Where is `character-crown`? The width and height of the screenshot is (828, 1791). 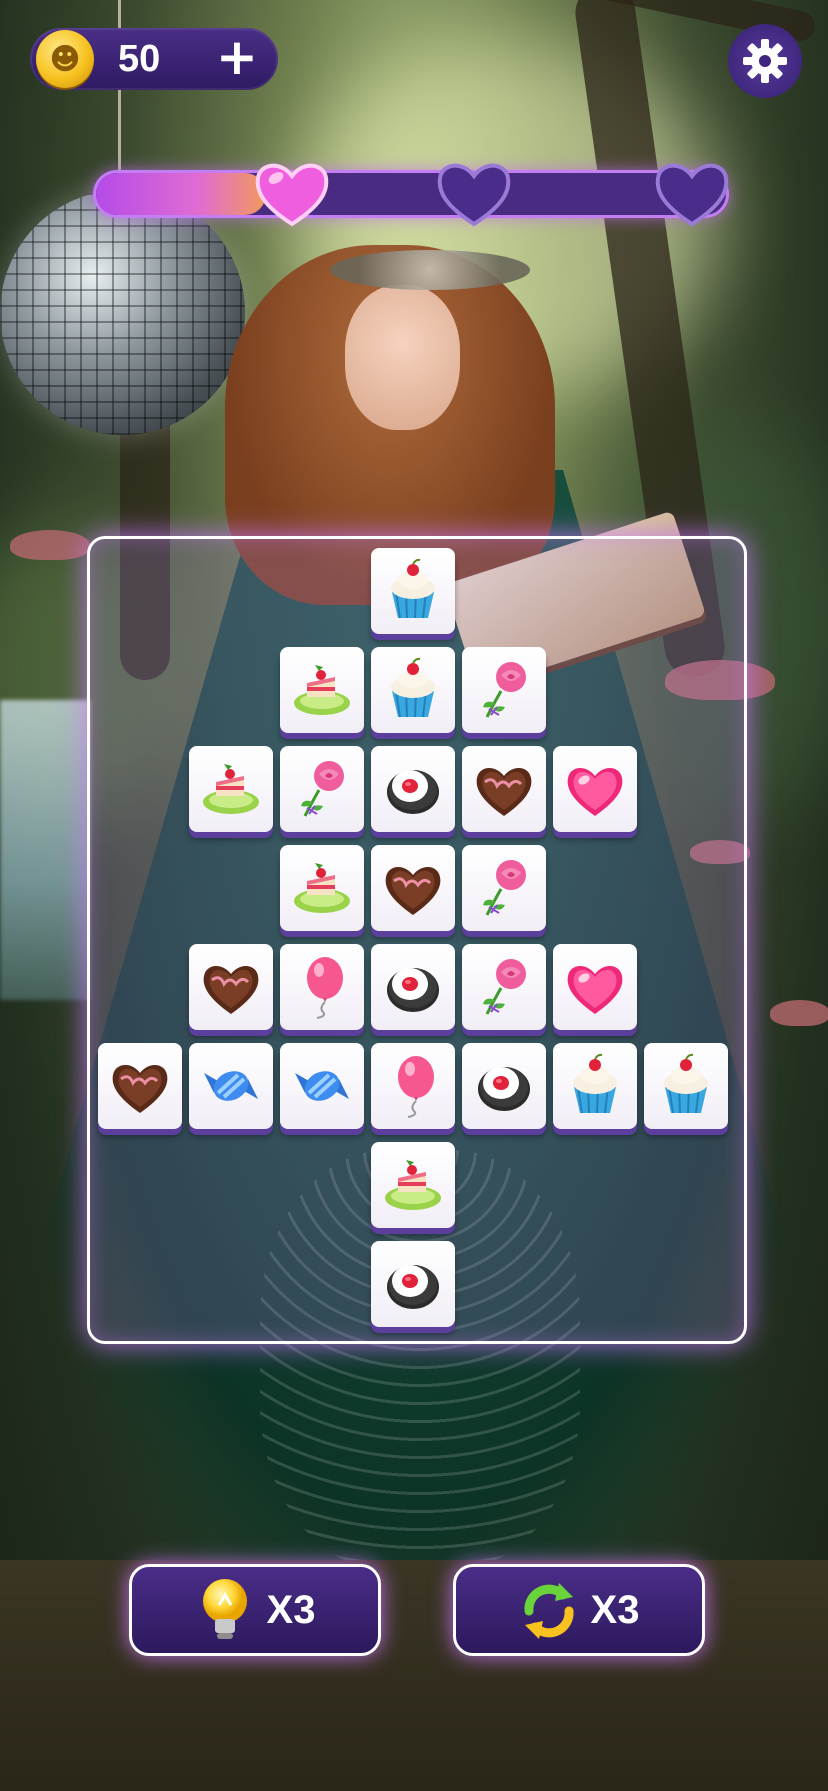 character-crown is located at coordinates (430, 270).